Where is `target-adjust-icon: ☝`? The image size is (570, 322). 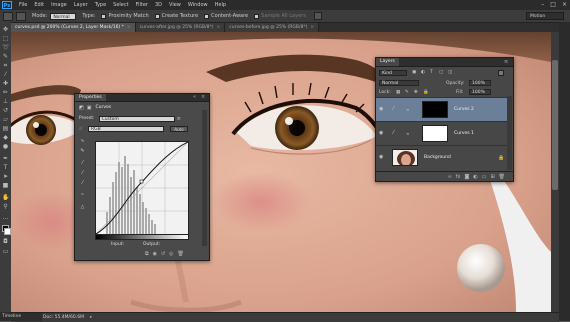 target-adjust-icon: ☝ is located at coordinates (80, 129).